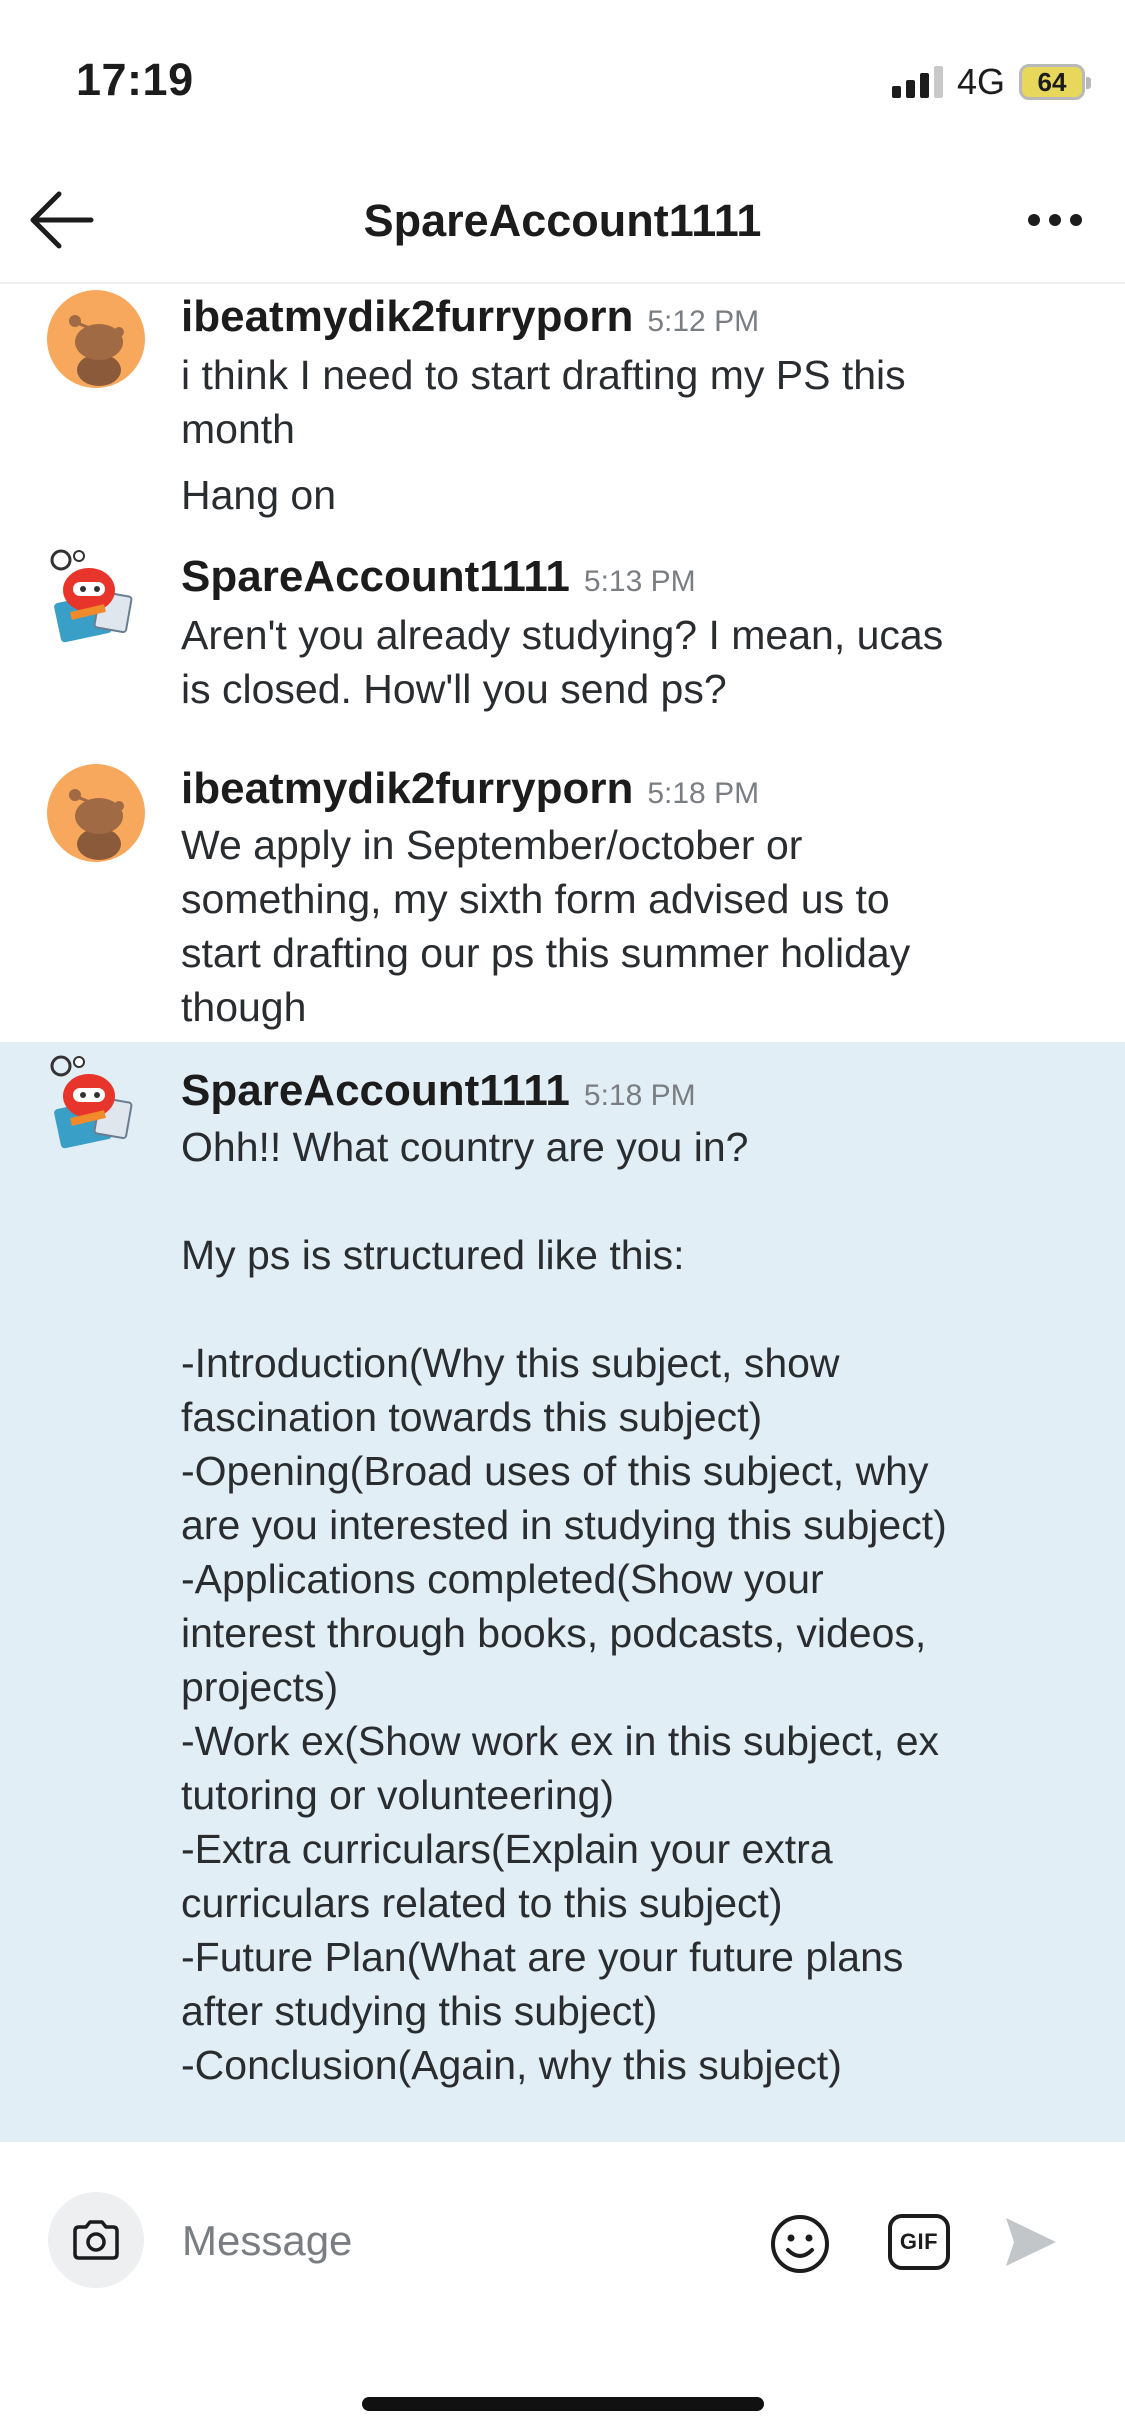 This screenshot has width=1125, height=2436. Describe the element at coordinates (1030, 2242) in the screenshot. I see `send-icon` at that location.